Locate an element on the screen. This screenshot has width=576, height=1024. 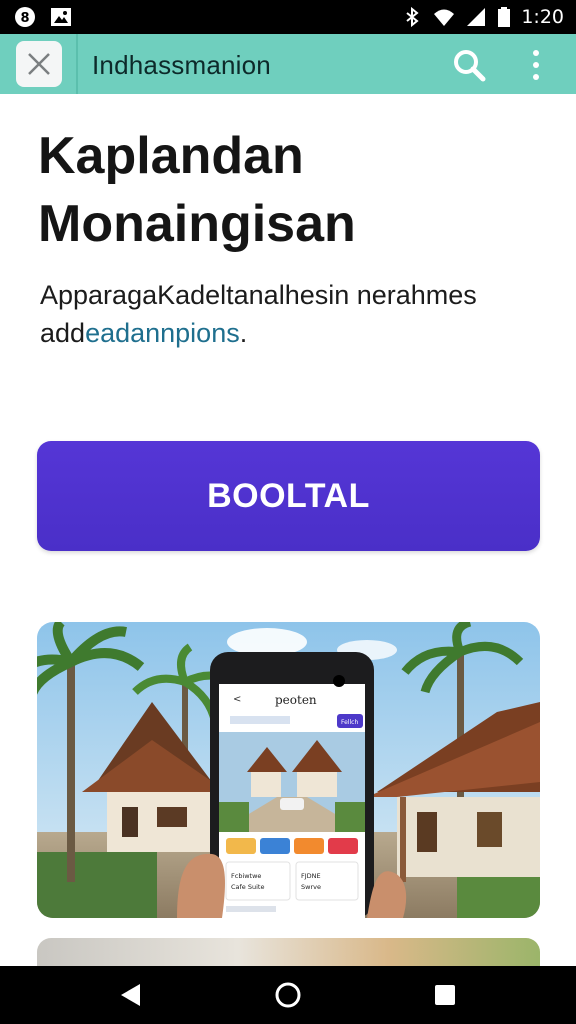
search-button is located at coordinates (469, 65).